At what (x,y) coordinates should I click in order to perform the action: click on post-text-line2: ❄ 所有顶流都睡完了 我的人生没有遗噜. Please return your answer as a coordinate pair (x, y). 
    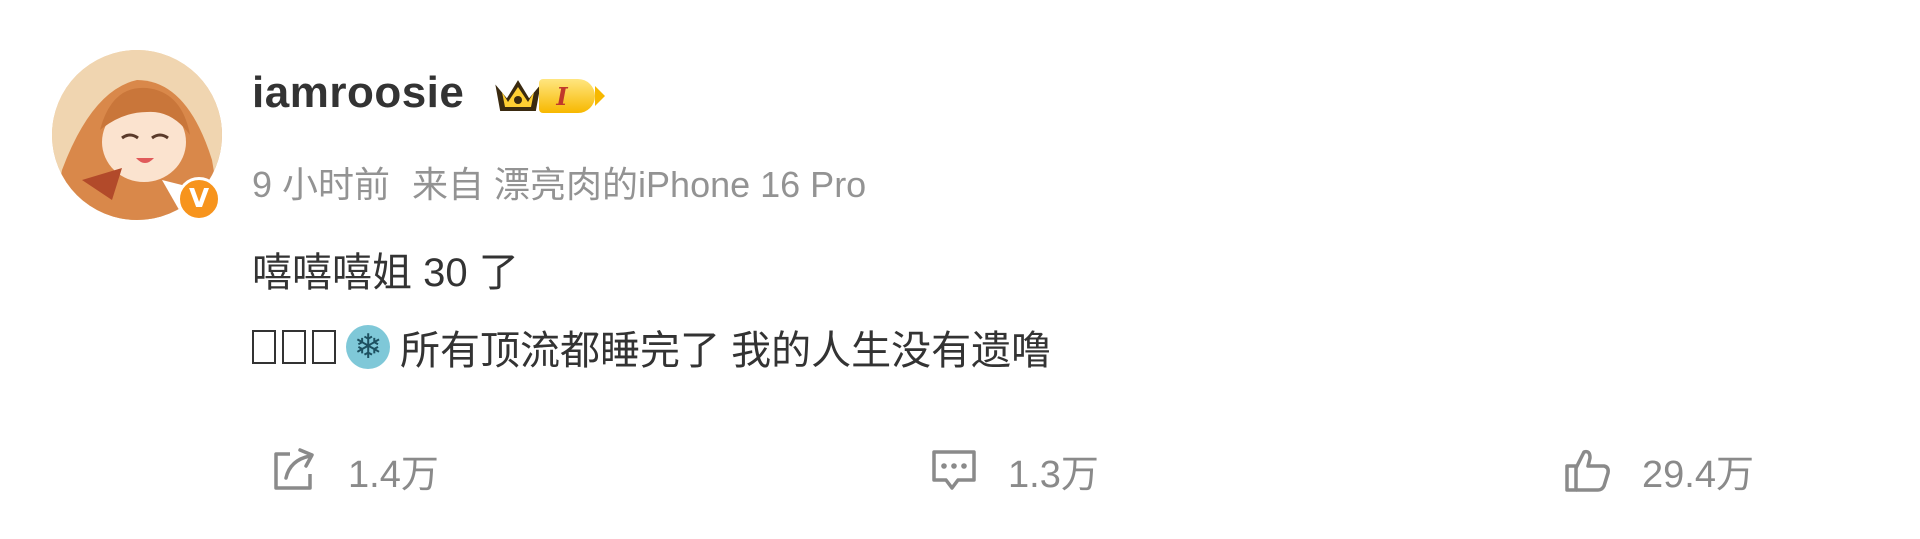
    Looking at the image, I should click on (651, 347).